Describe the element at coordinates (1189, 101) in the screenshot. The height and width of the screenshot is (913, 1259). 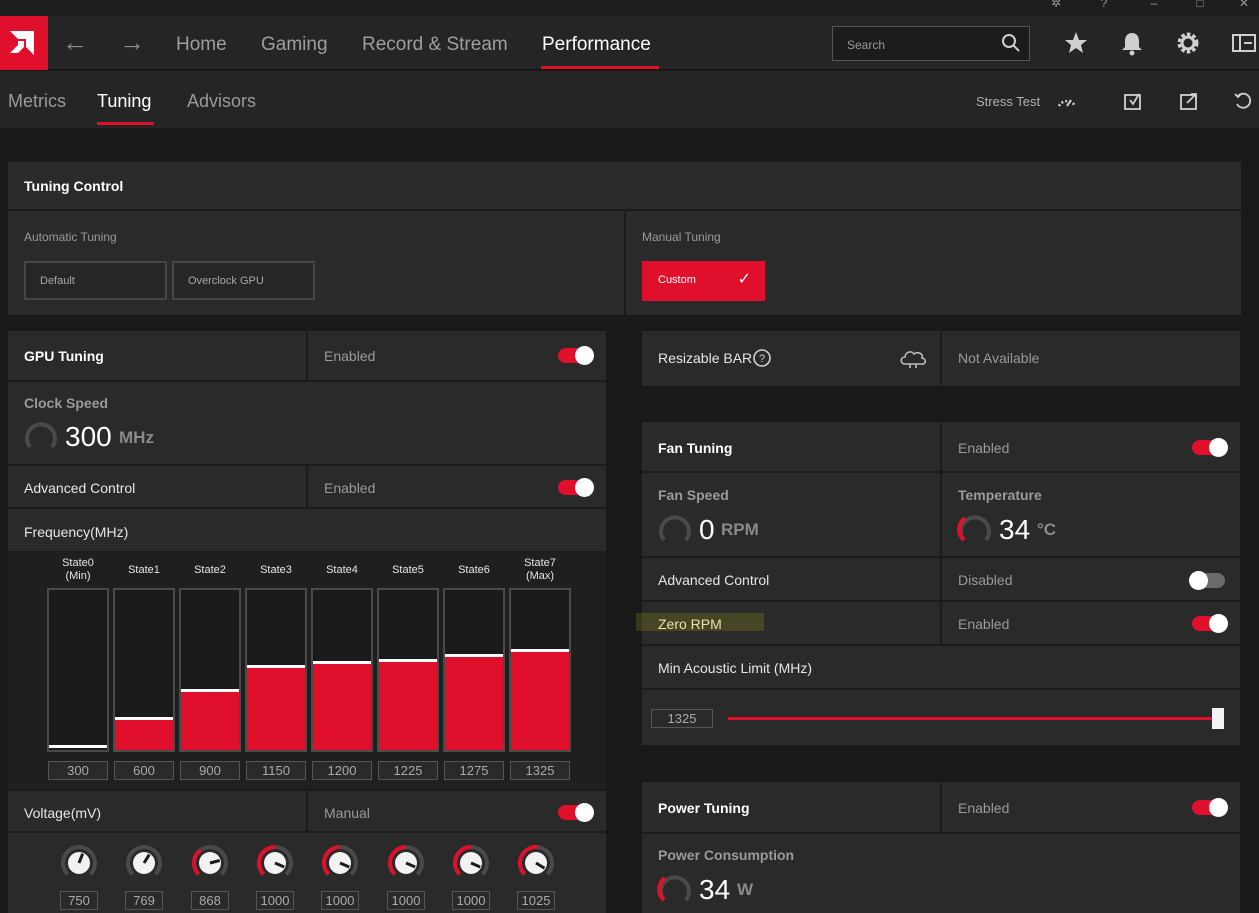
I see `export-profile-icon` at that location.